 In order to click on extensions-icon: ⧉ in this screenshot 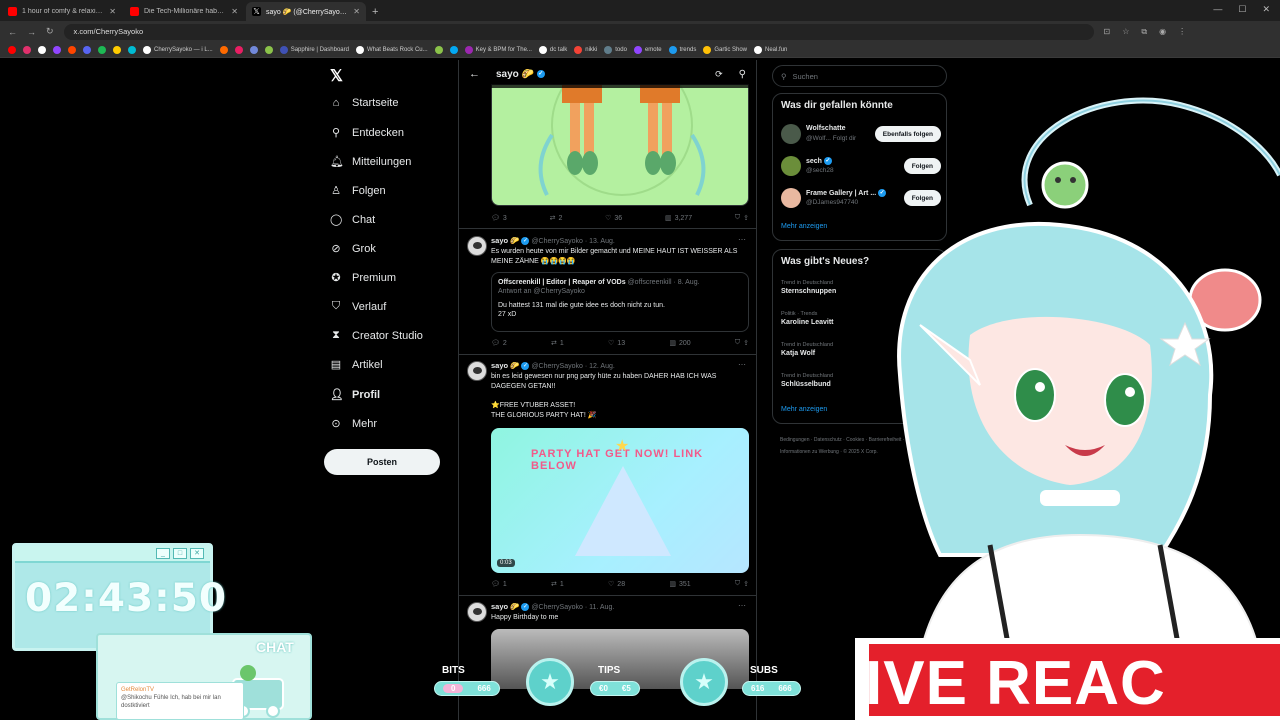, I will do `click(1144, 32)`.